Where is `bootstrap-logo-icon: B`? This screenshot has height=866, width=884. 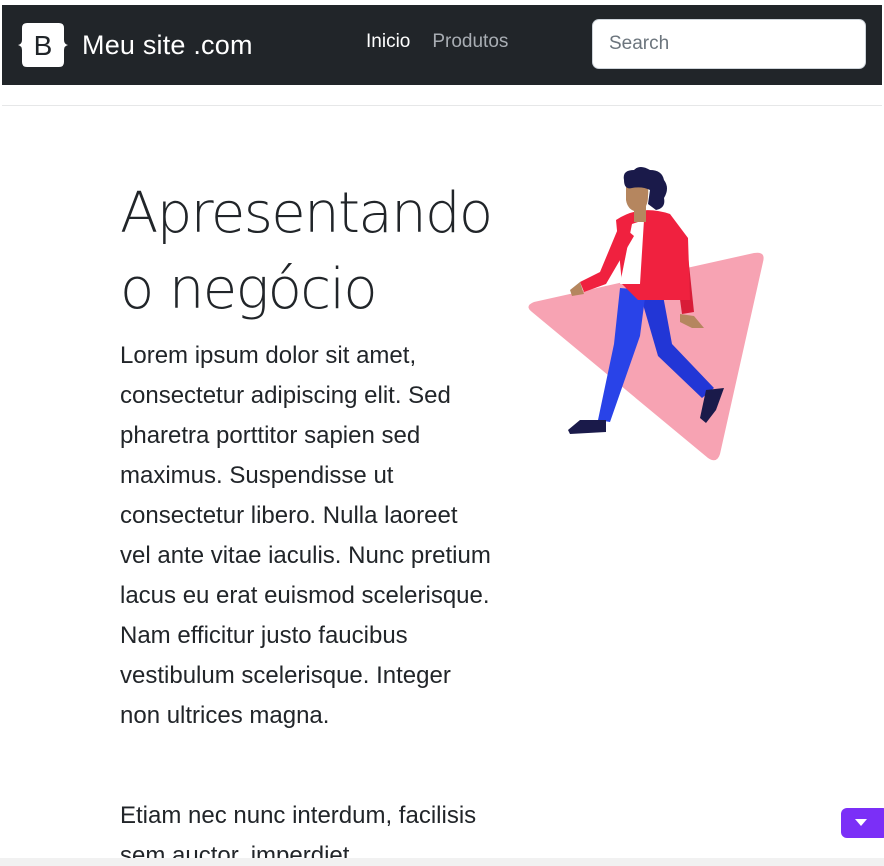 bootstrap-logo-icon: B is located at coordinates (43, 45).